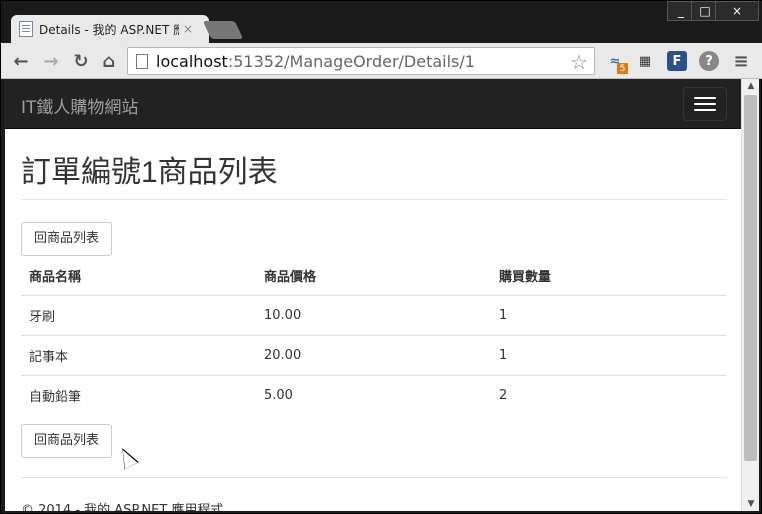 The height and width of the screenshot is (514, 762). Describe the element at coordinates (138, 315) in the screenshot. I see `product-name-cell: 牙刷` at that location.